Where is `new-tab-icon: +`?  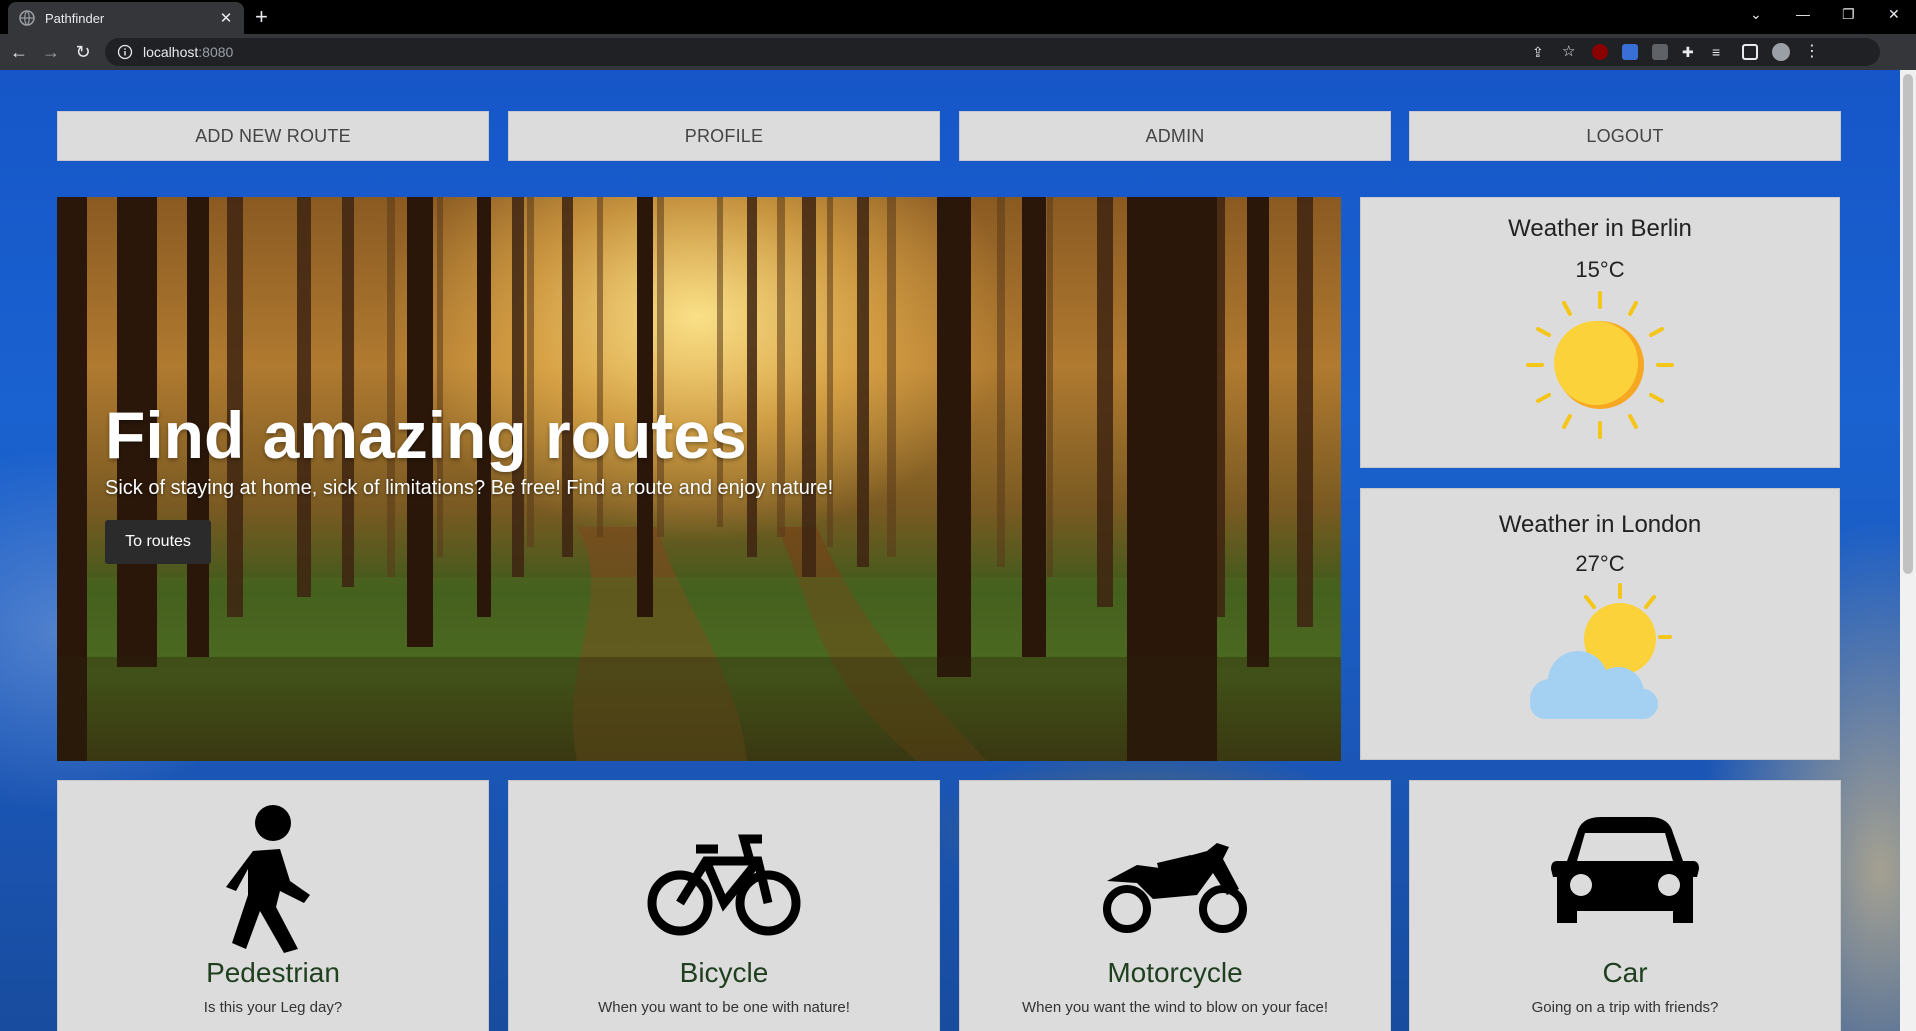 new-tab-icon: + is located at coordinates (261, 17).